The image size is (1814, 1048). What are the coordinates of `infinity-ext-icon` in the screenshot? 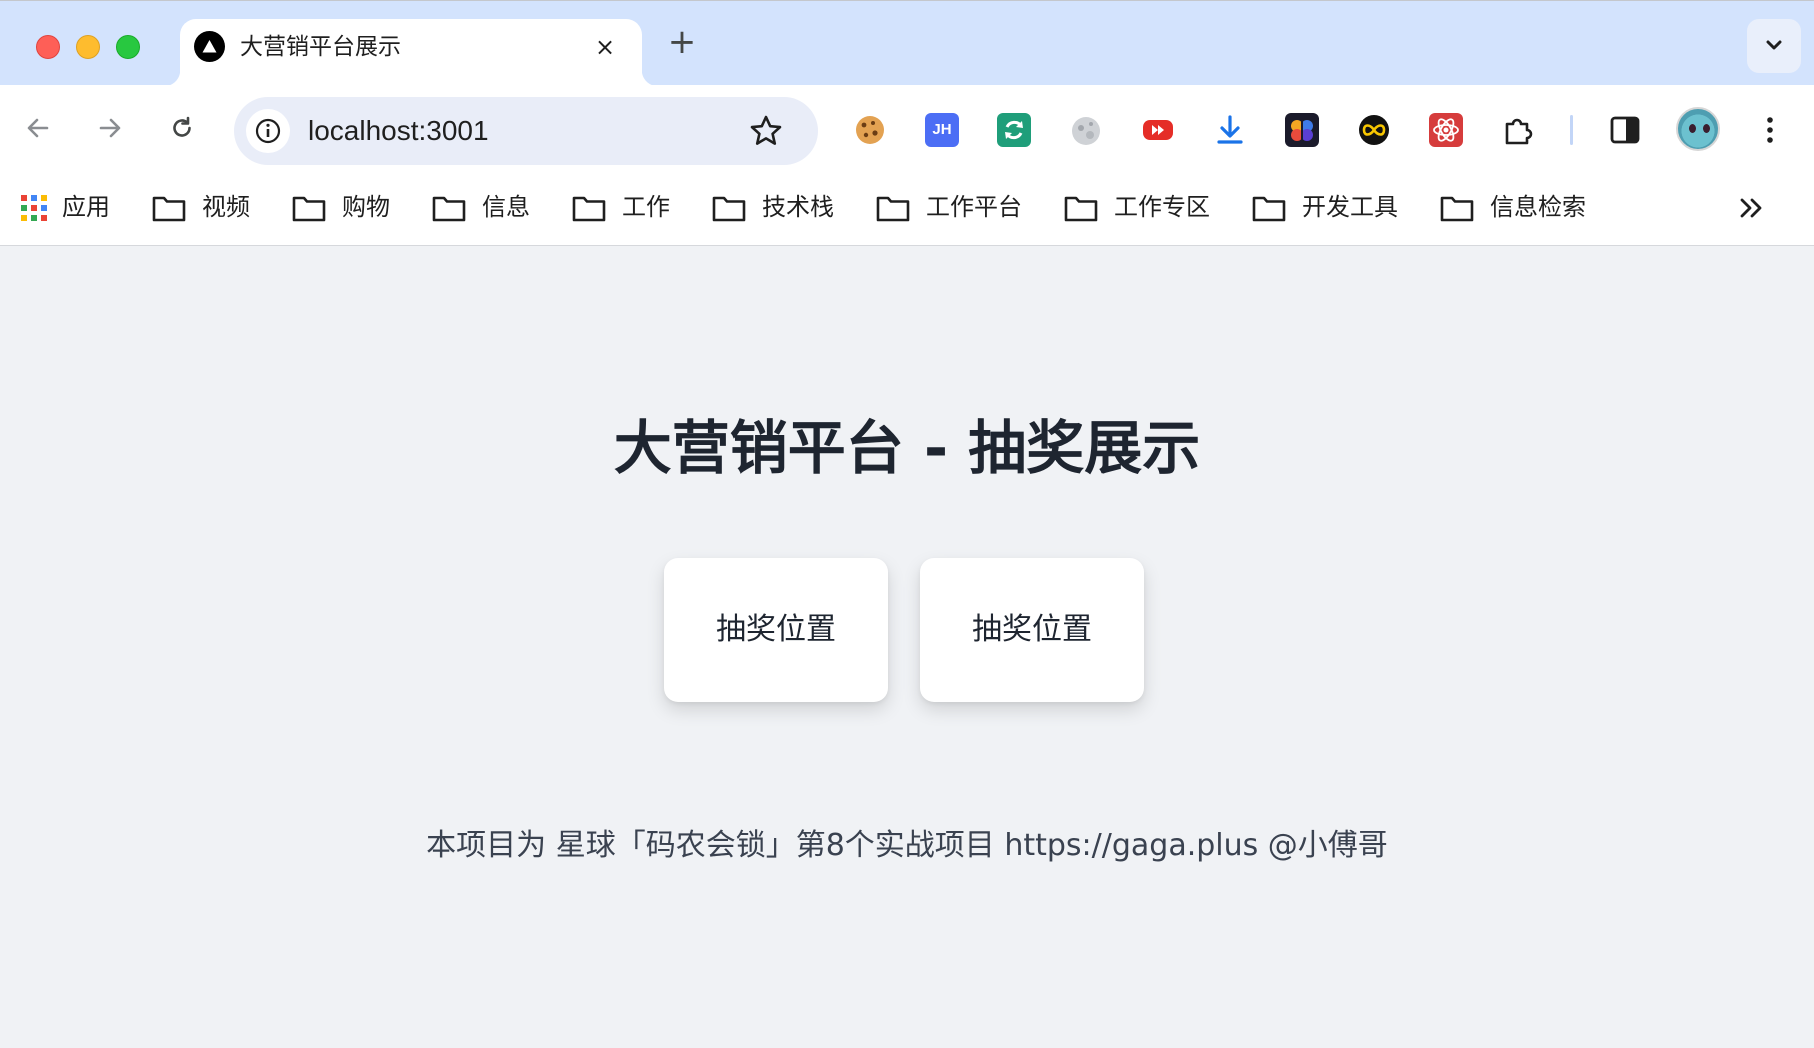 It's located at (1374, 130).